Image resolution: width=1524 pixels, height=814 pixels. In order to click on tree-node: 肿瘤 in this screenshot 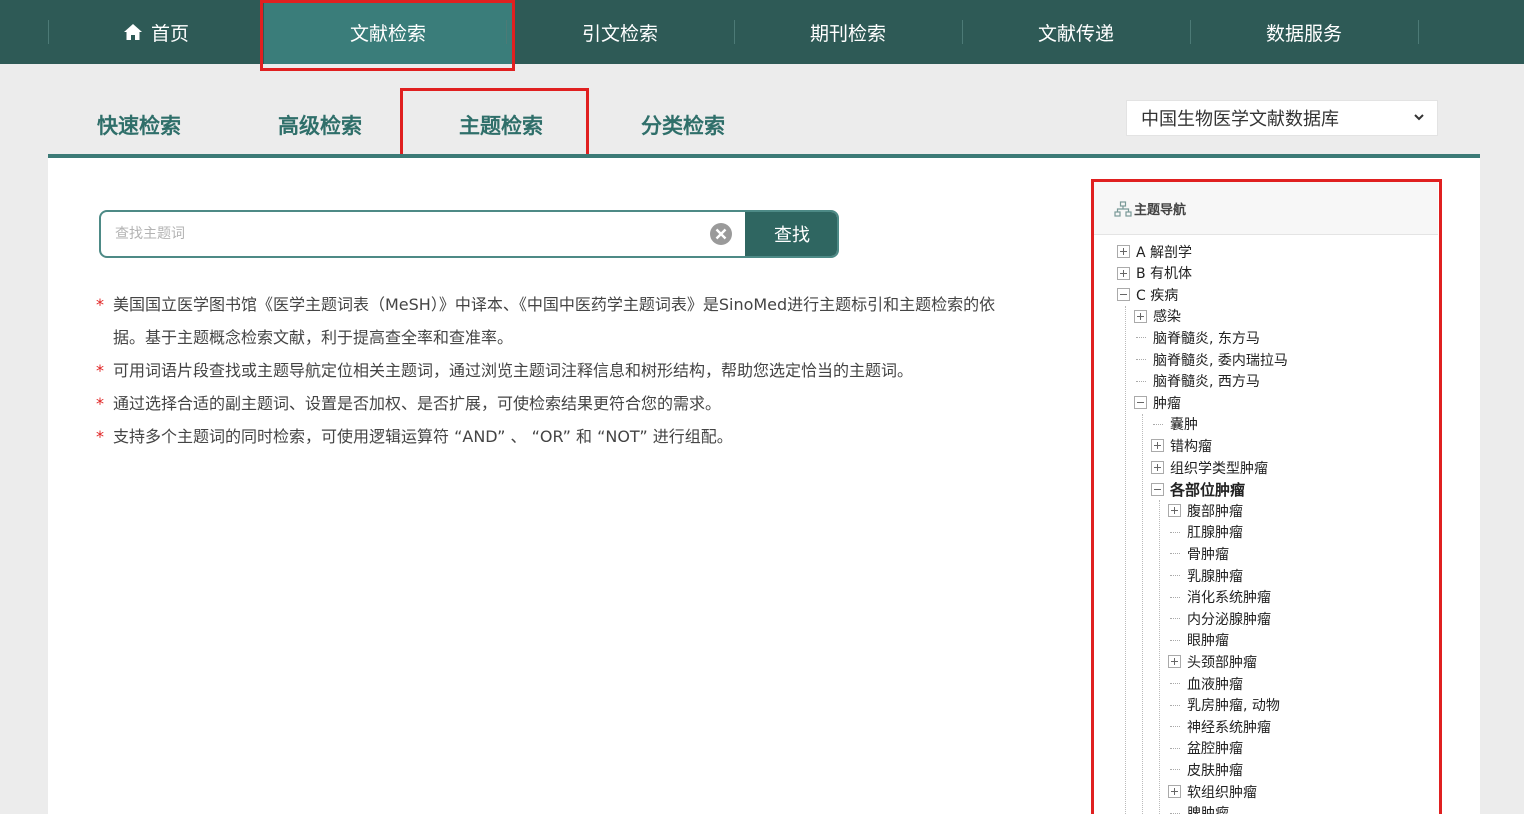, I will do `click(1157, 402)`.